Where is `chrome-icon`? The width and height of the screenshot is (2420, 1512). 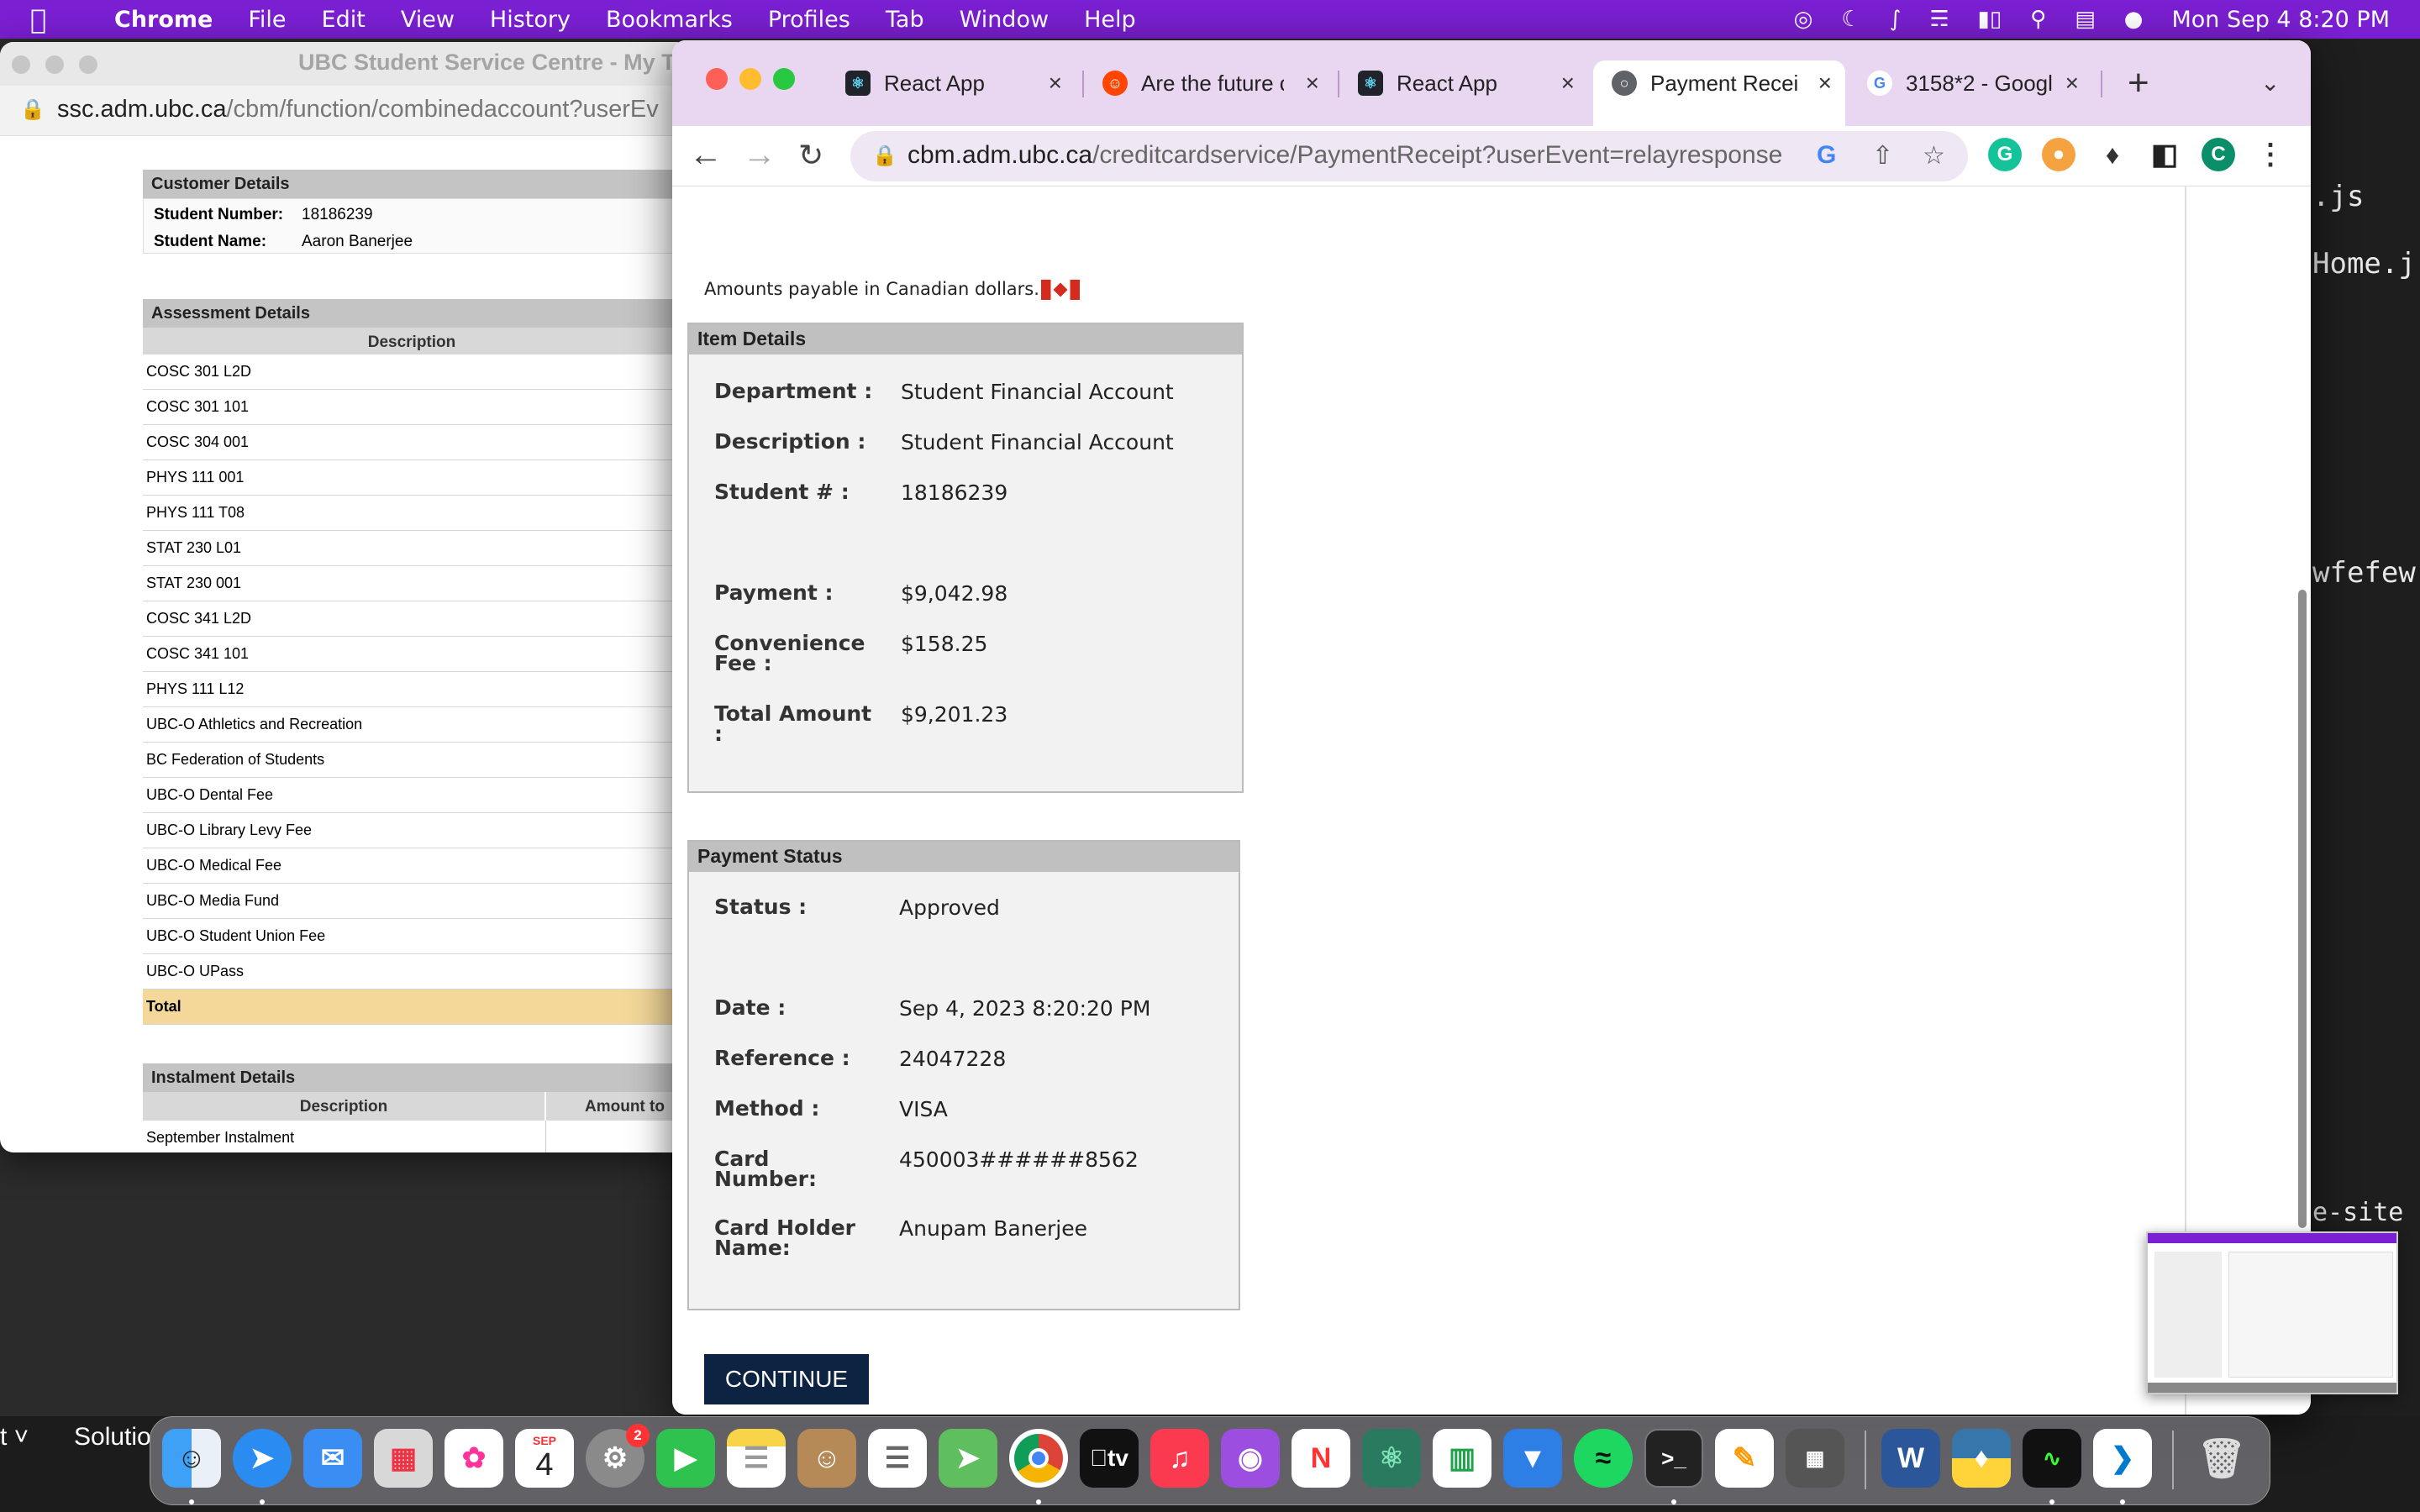 chrome-icon is located at coordinates (1038, 1458).